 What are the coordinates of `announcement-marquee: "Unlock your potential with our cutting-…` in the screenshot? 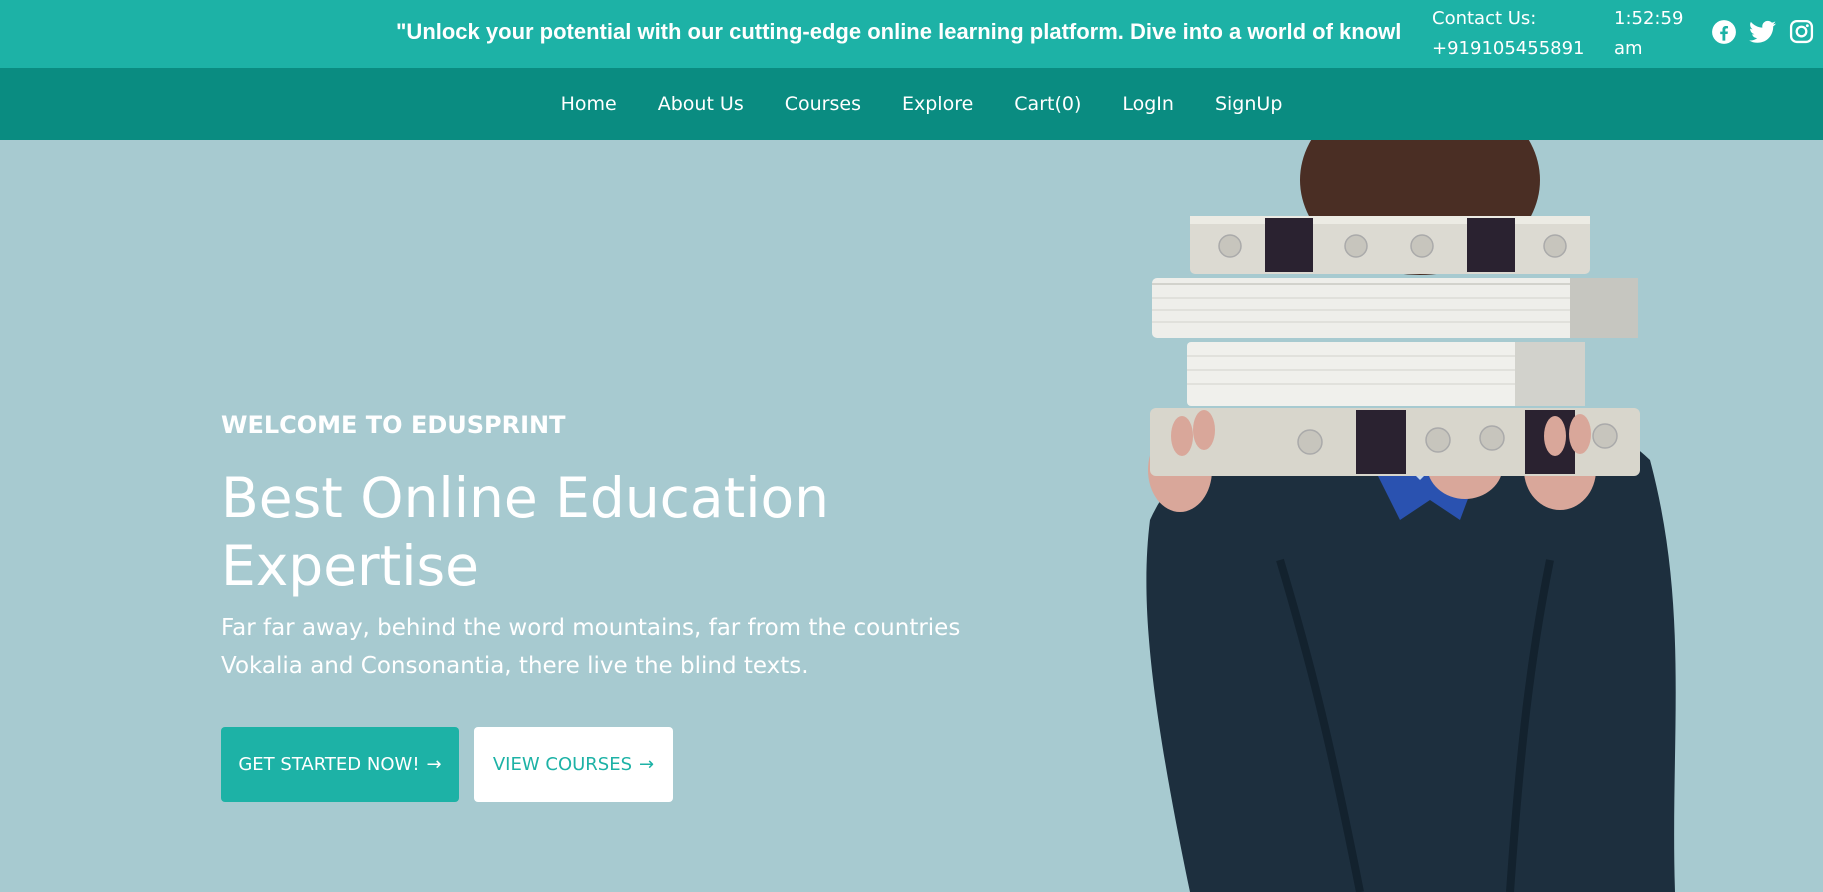 It's located at (716, 34).